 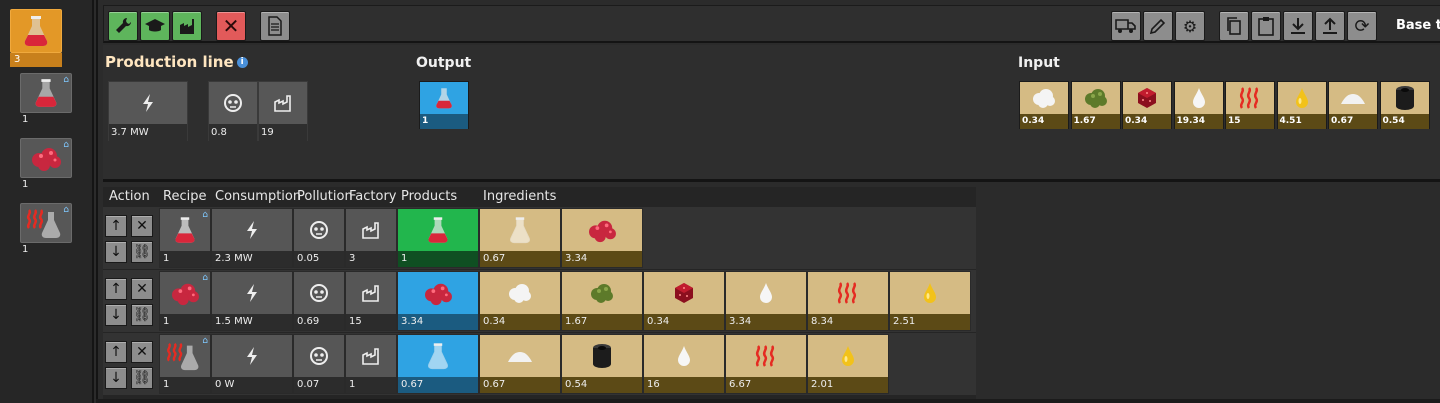 I want to click on white-drop-icon, so click(x=1198, y=98).